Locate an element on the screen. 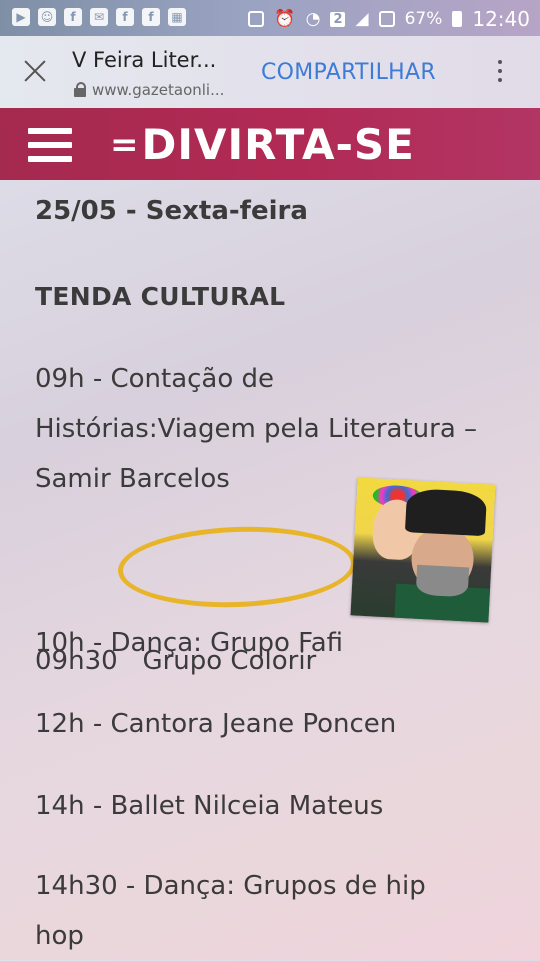 This screenshot has width=540, height=961. schedule-item: 12h - Cantora Jeane Poncen is located at coordinates (216, 724).